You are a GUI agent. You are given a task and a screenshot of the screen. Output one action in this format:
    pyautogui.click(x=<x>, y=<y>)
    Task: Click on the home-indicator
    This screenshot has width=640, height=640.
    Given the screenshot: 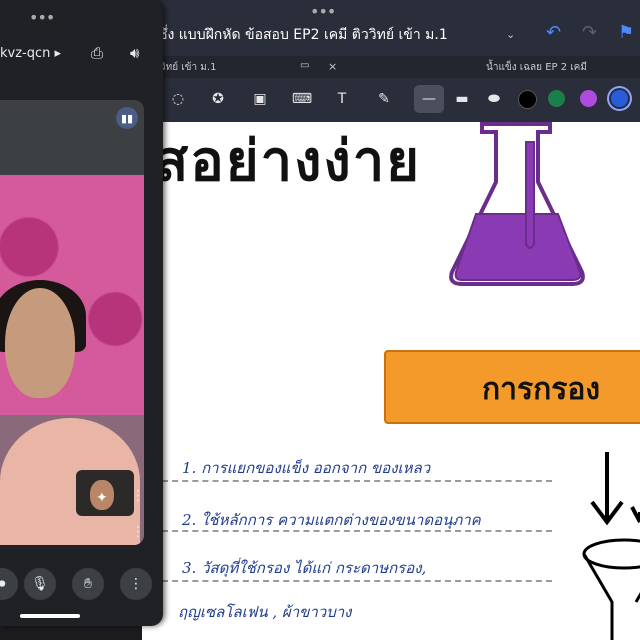 What is the action you would take?
    pyautogui.click(x=50, y=616)
    